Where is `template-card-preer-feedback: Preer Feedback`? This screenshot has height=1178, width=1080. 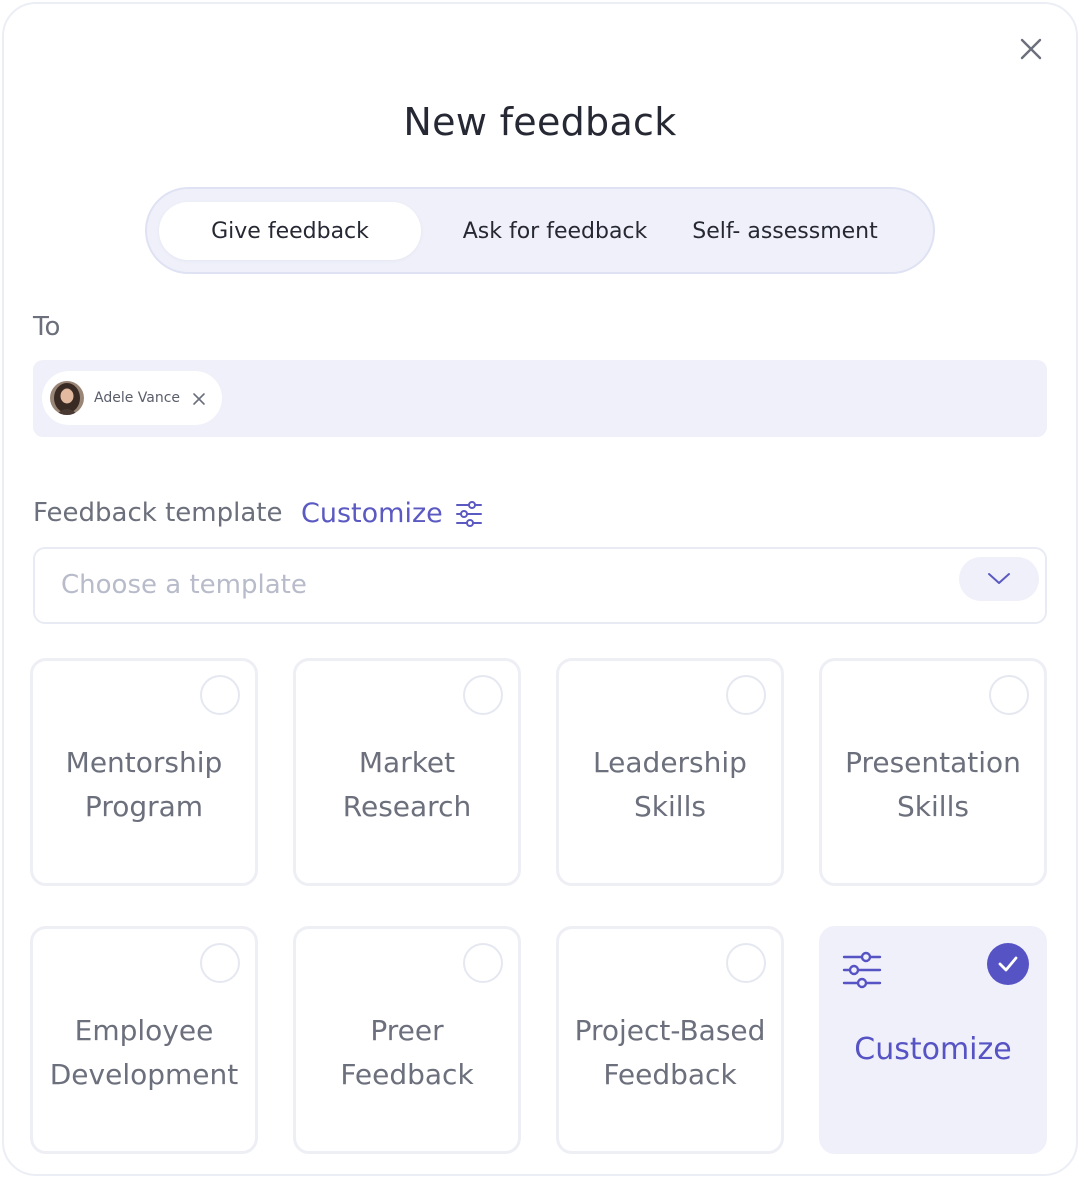
template-card-preer-feedback: Preer Feedback is located at coordinates (407, 1040).